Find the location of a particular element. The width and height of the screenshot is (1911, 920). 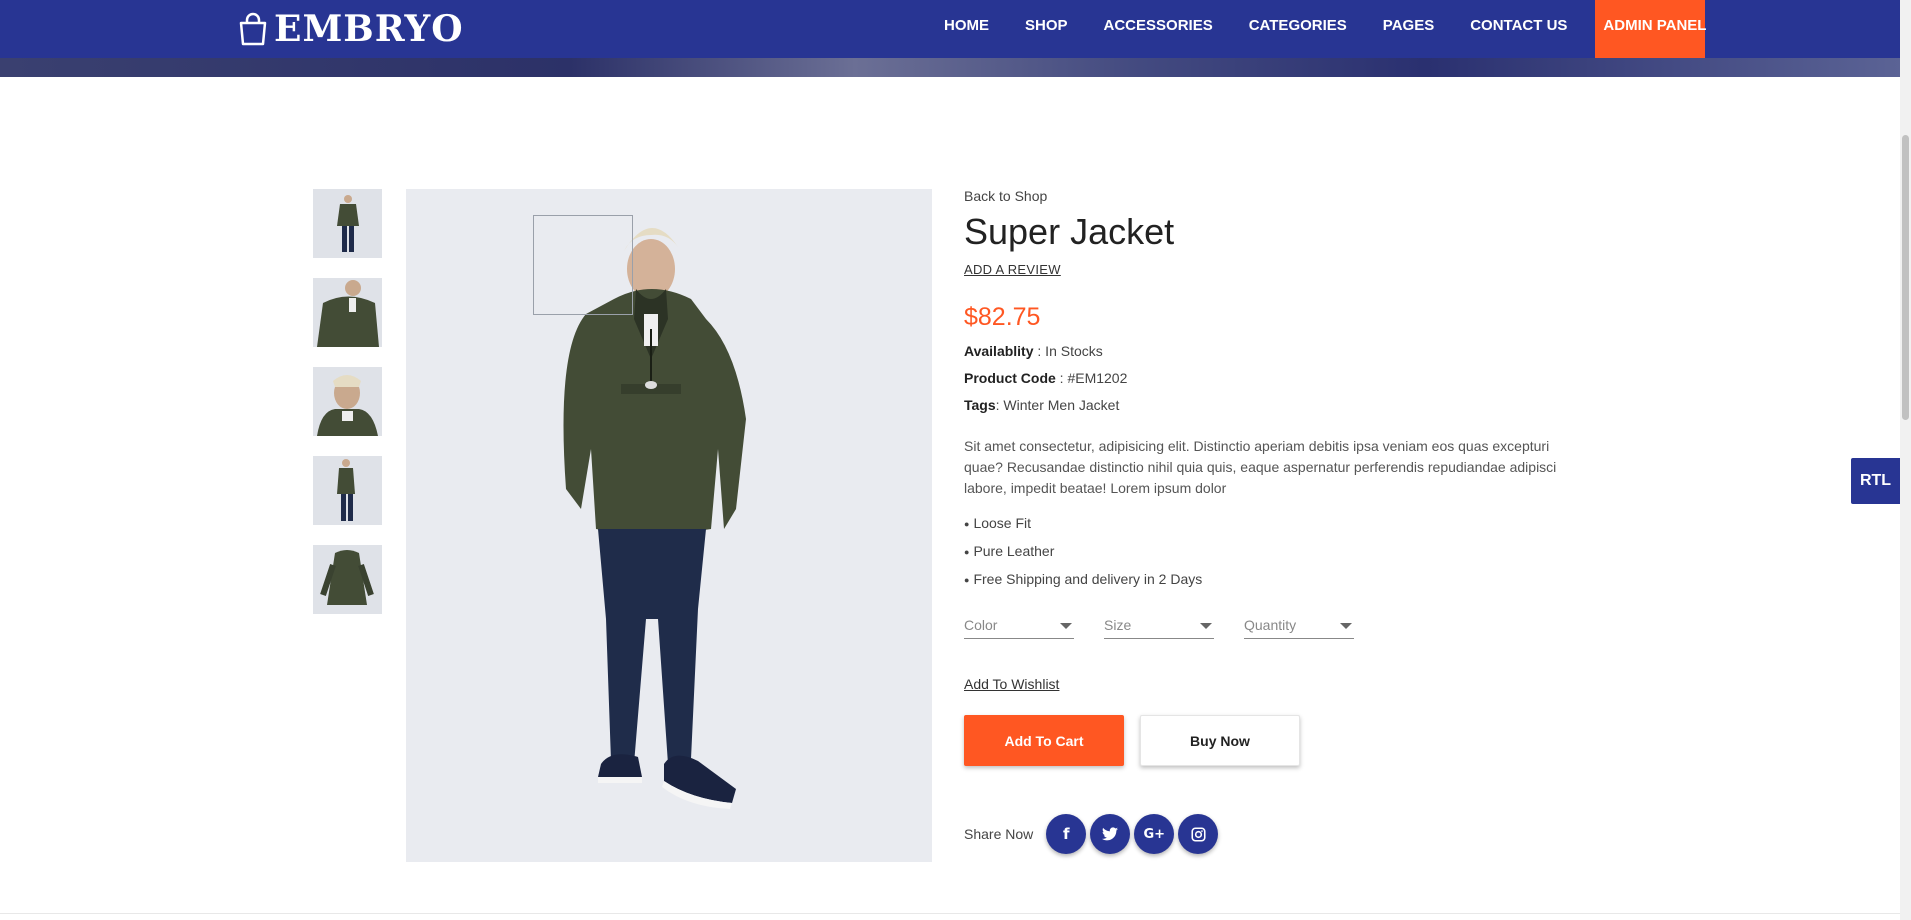

divider is located at coordinates (950, 913).